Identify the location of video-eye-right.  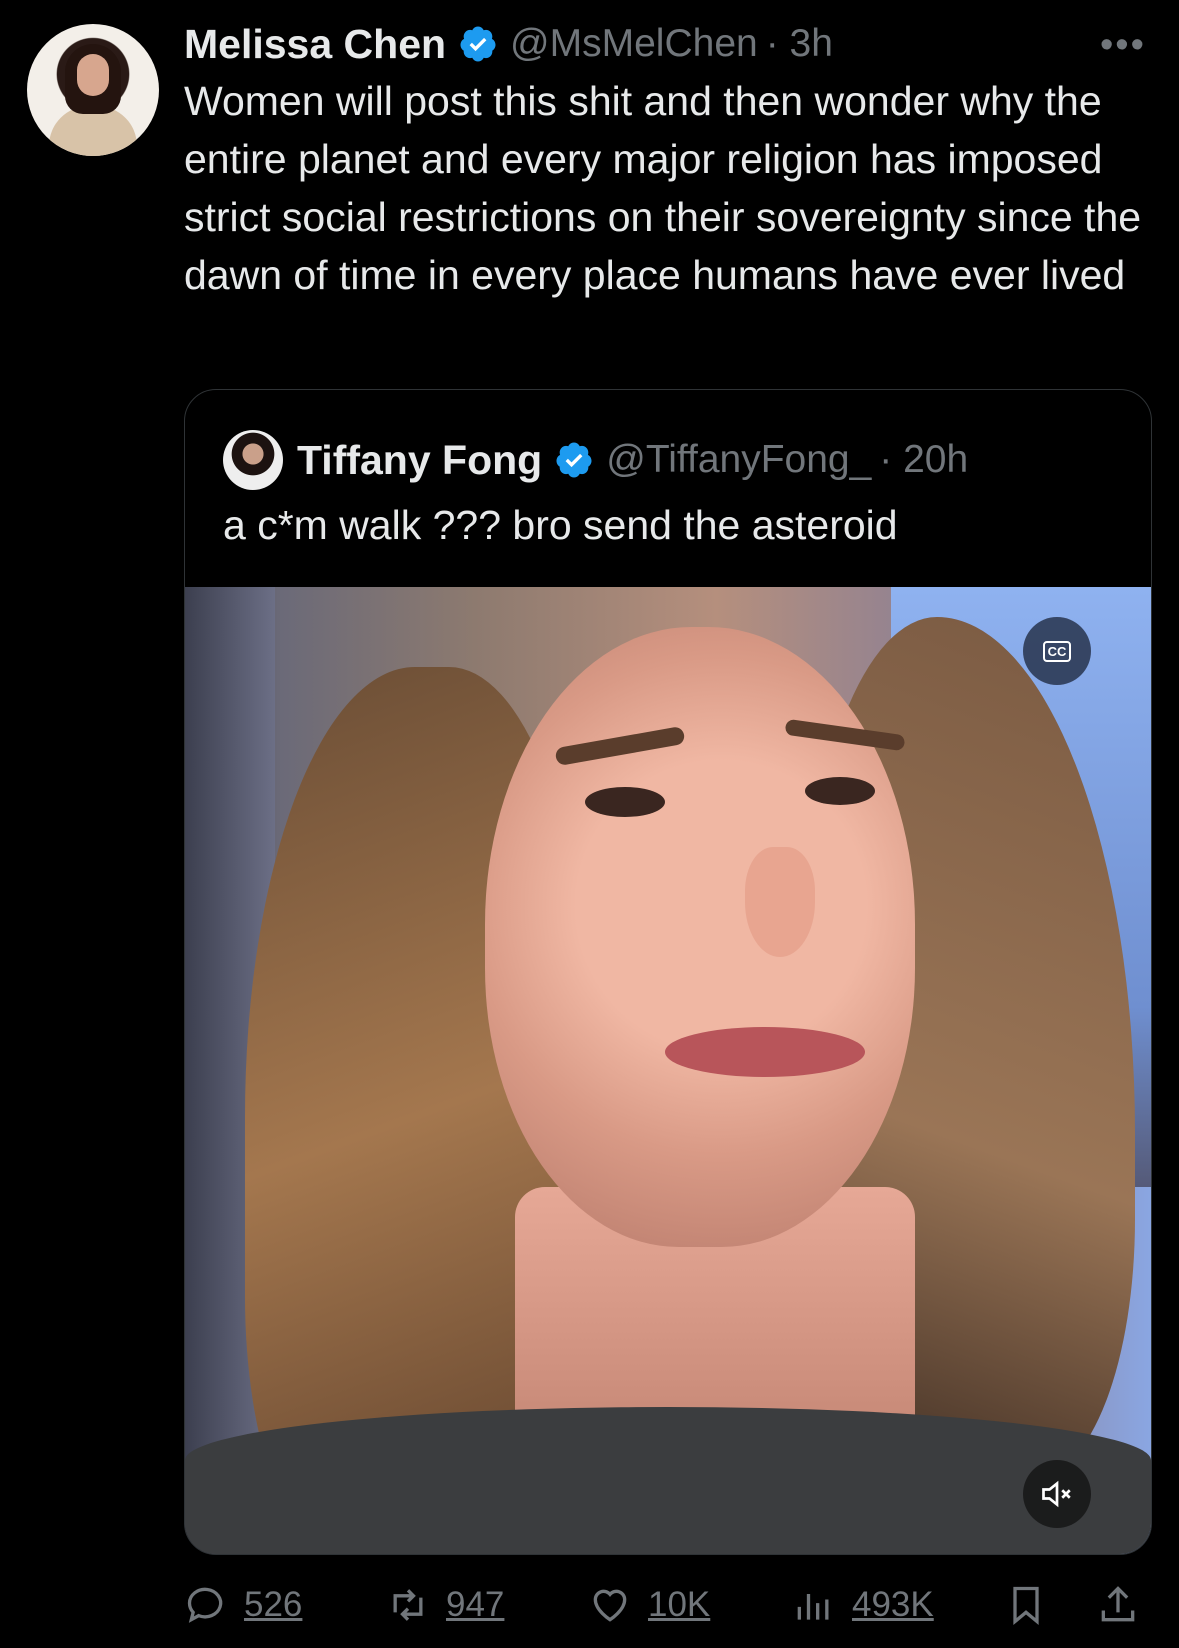
(840, 791).